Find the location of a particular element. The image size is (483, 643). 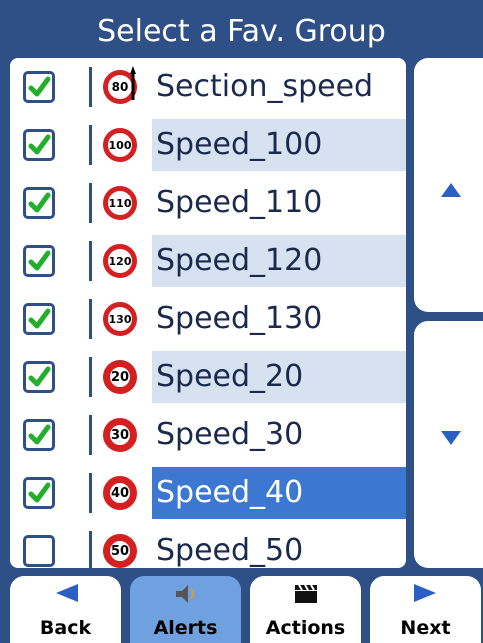

list-item-selected: 40 Speed_40 is located at coordinates (208, 493).